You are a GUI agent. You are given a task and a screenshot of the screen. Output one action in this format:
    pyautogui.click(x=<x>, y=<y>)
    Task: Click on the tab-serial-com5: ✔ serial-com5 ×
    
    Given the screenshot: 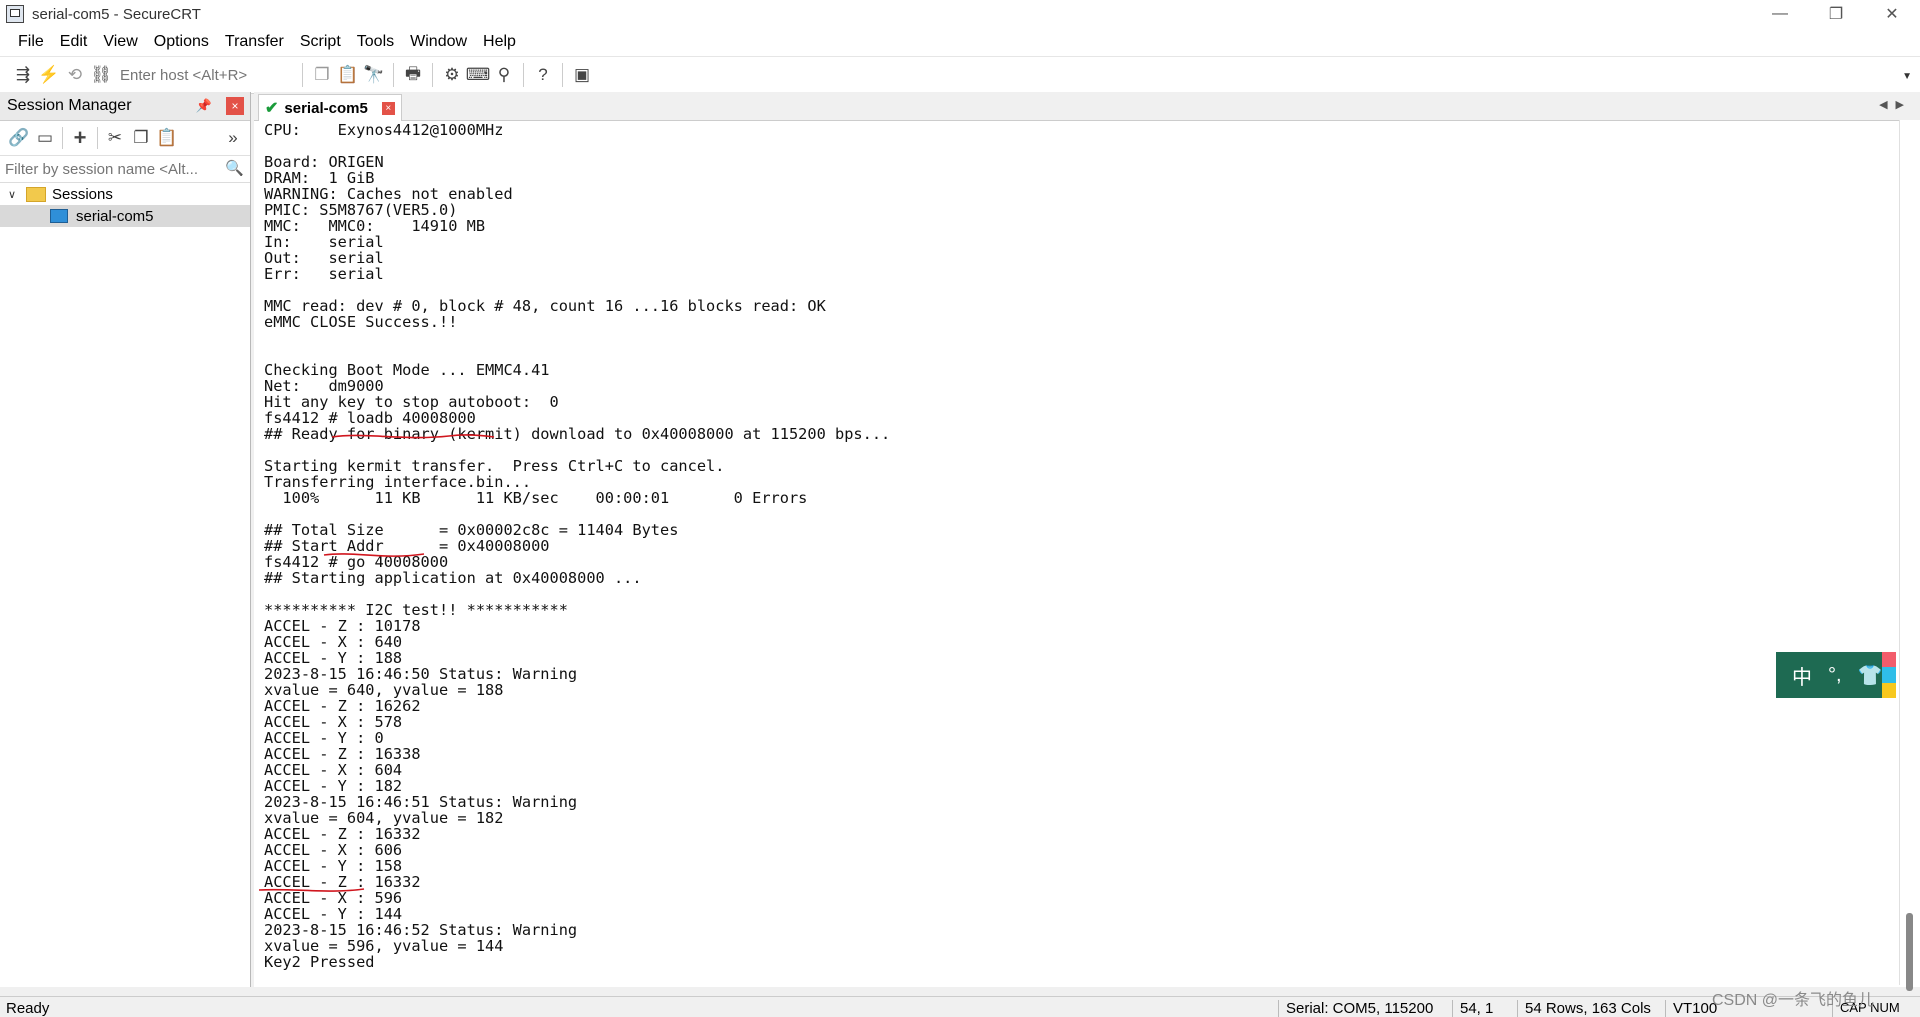 What is the action you would take?
    pyautogui.click(x=330, y=107)
    